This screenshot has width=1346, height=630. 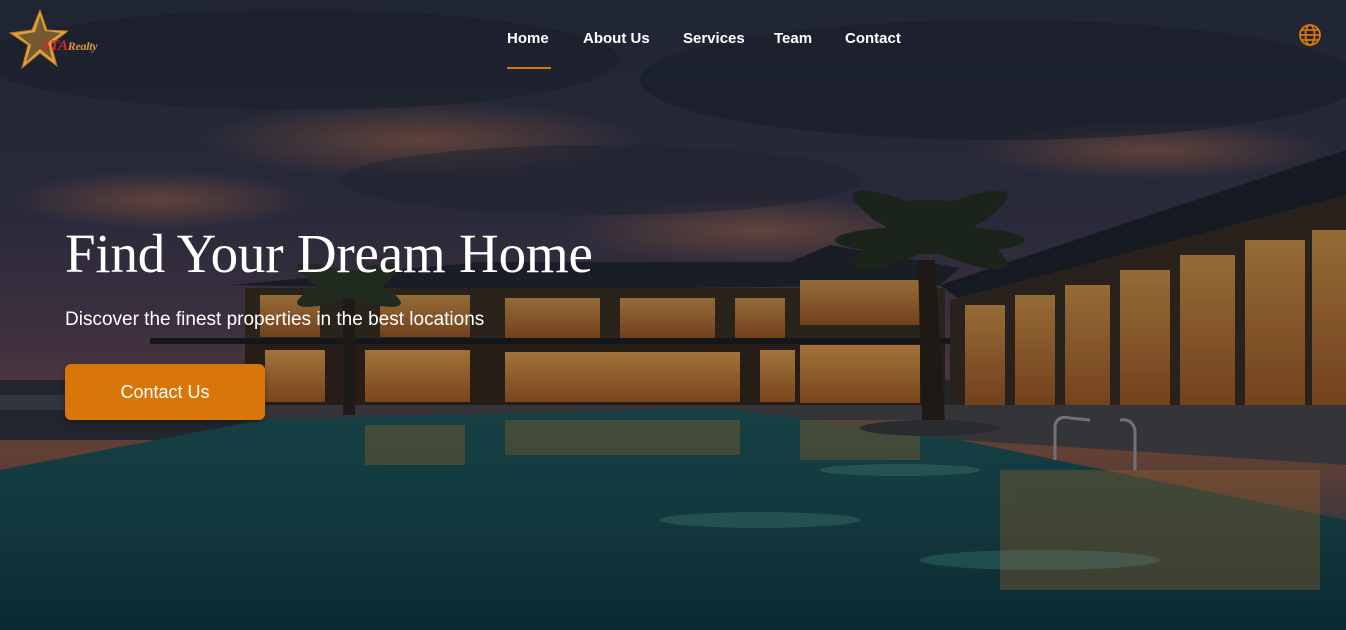 What do you see at coordinates (874, 50) in the screenshot?
I see `nav-contact: Contact` at bounding box center [874, 50].